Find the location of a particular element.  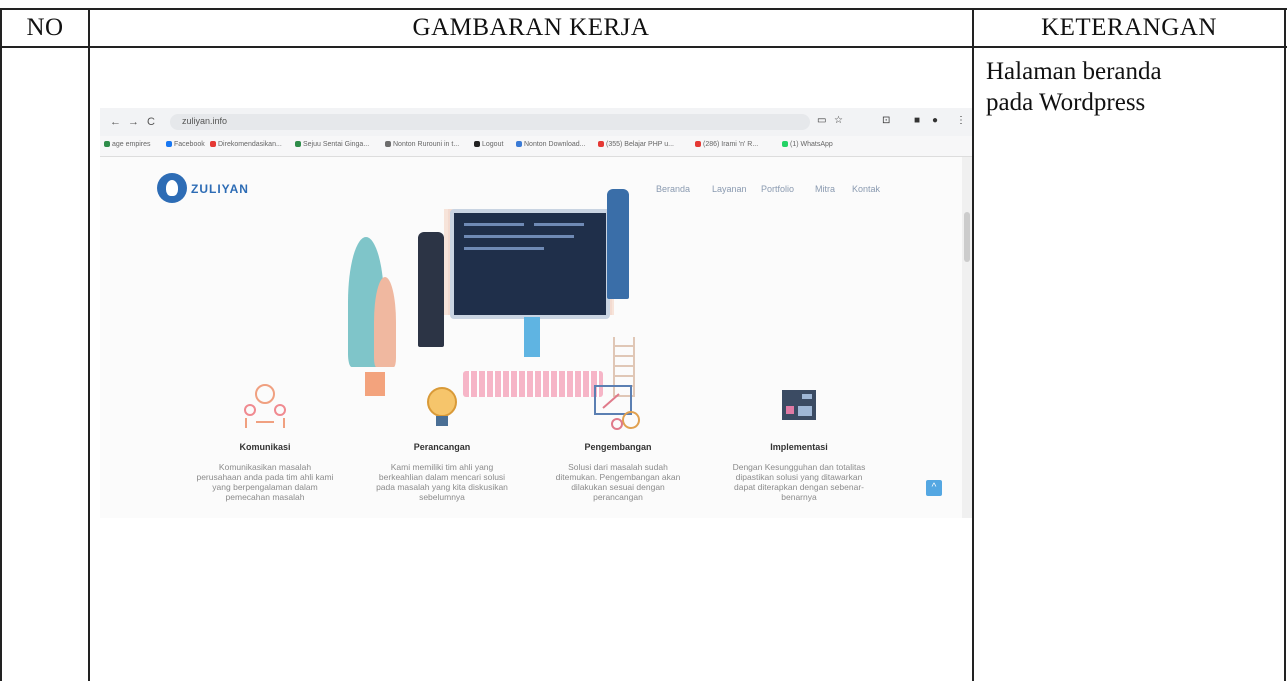

menu-kontak: Kontak is located at coordinates (866, 189).